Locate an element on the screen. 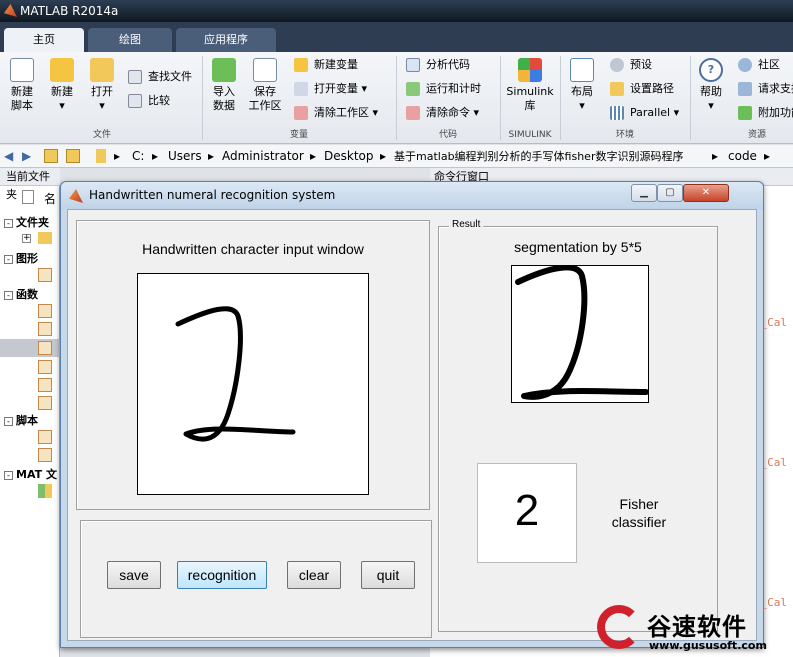 This screenshot has width=793, height=657. community-button: 社区 is located at coordinates (759, 65).